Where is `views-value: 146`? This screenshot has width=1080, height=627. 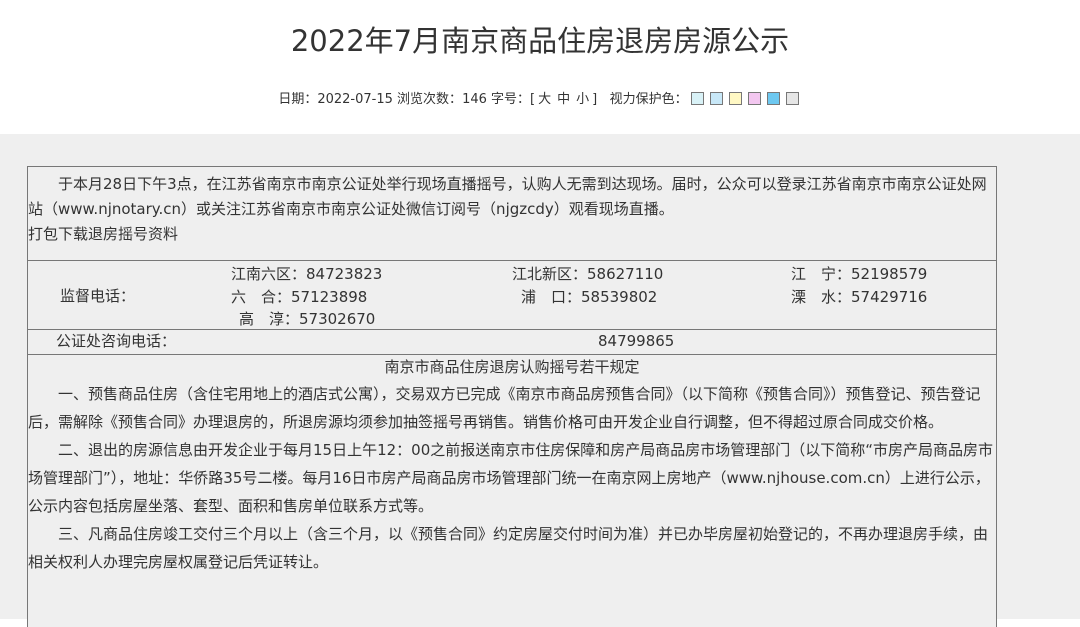 views-value: 146 is located at coordinates (474, 99).